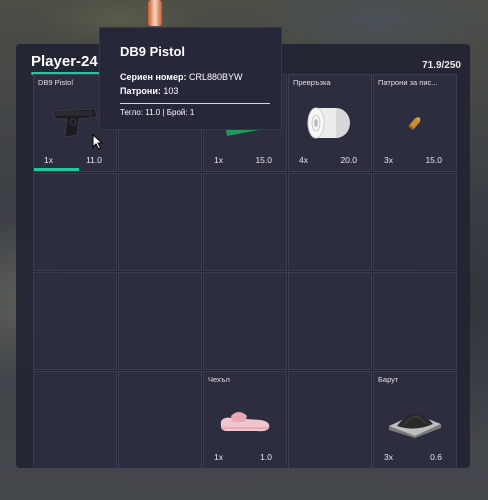 This screenshot has width=488, height=500. Describe the element at coordinates (153, 77) in the screenshot. I see `tooltip-serial-label: Сериен номер:` at that location.